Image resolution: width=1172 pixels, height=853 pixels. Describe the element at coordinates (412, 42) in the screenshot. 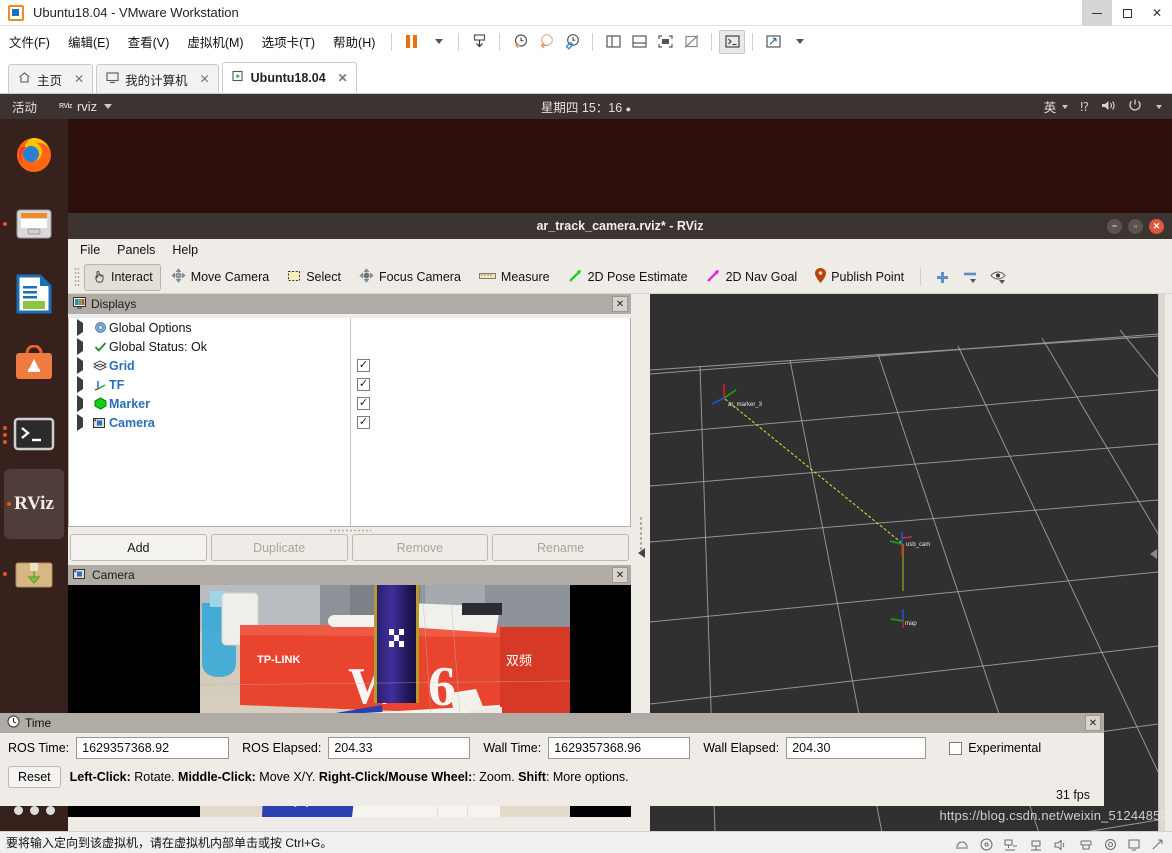

I see `pause-icon` at that location.